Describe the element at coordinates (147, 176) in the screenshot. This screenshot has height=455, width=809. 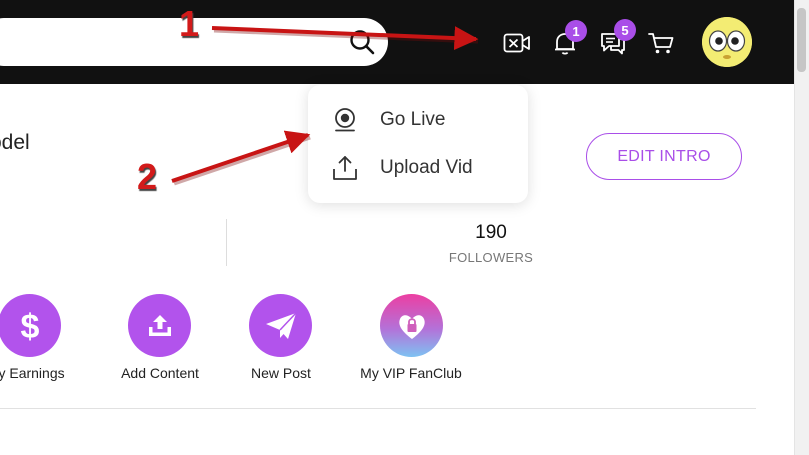
I see `annotation-number-2: 2` at that location.